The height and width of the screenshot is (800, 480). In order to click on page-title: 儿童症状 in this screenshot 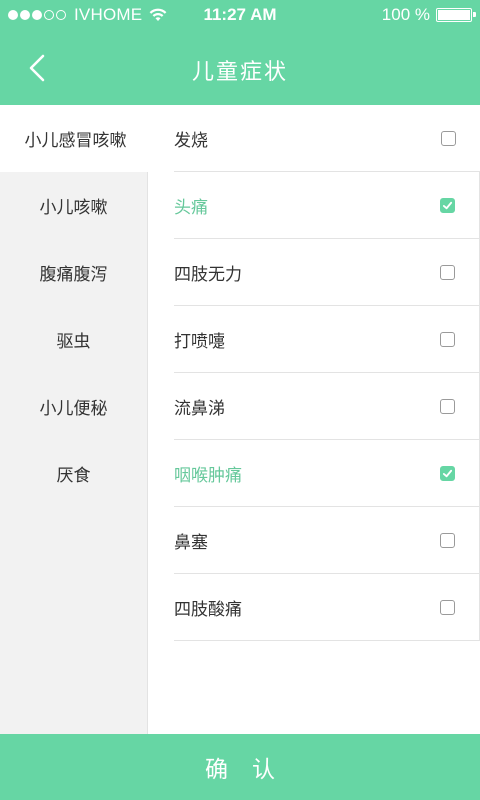, I will do `click(239, 72)`.